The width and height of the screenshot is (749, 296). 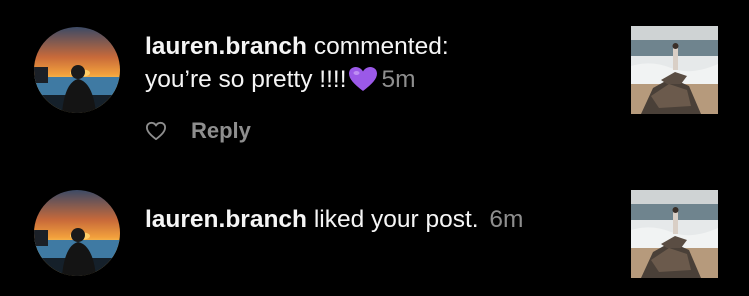 What do you see at coordinates (156, 131) in the screenshot?
I see `like-heart-icon` at bounding box center [156, 131].